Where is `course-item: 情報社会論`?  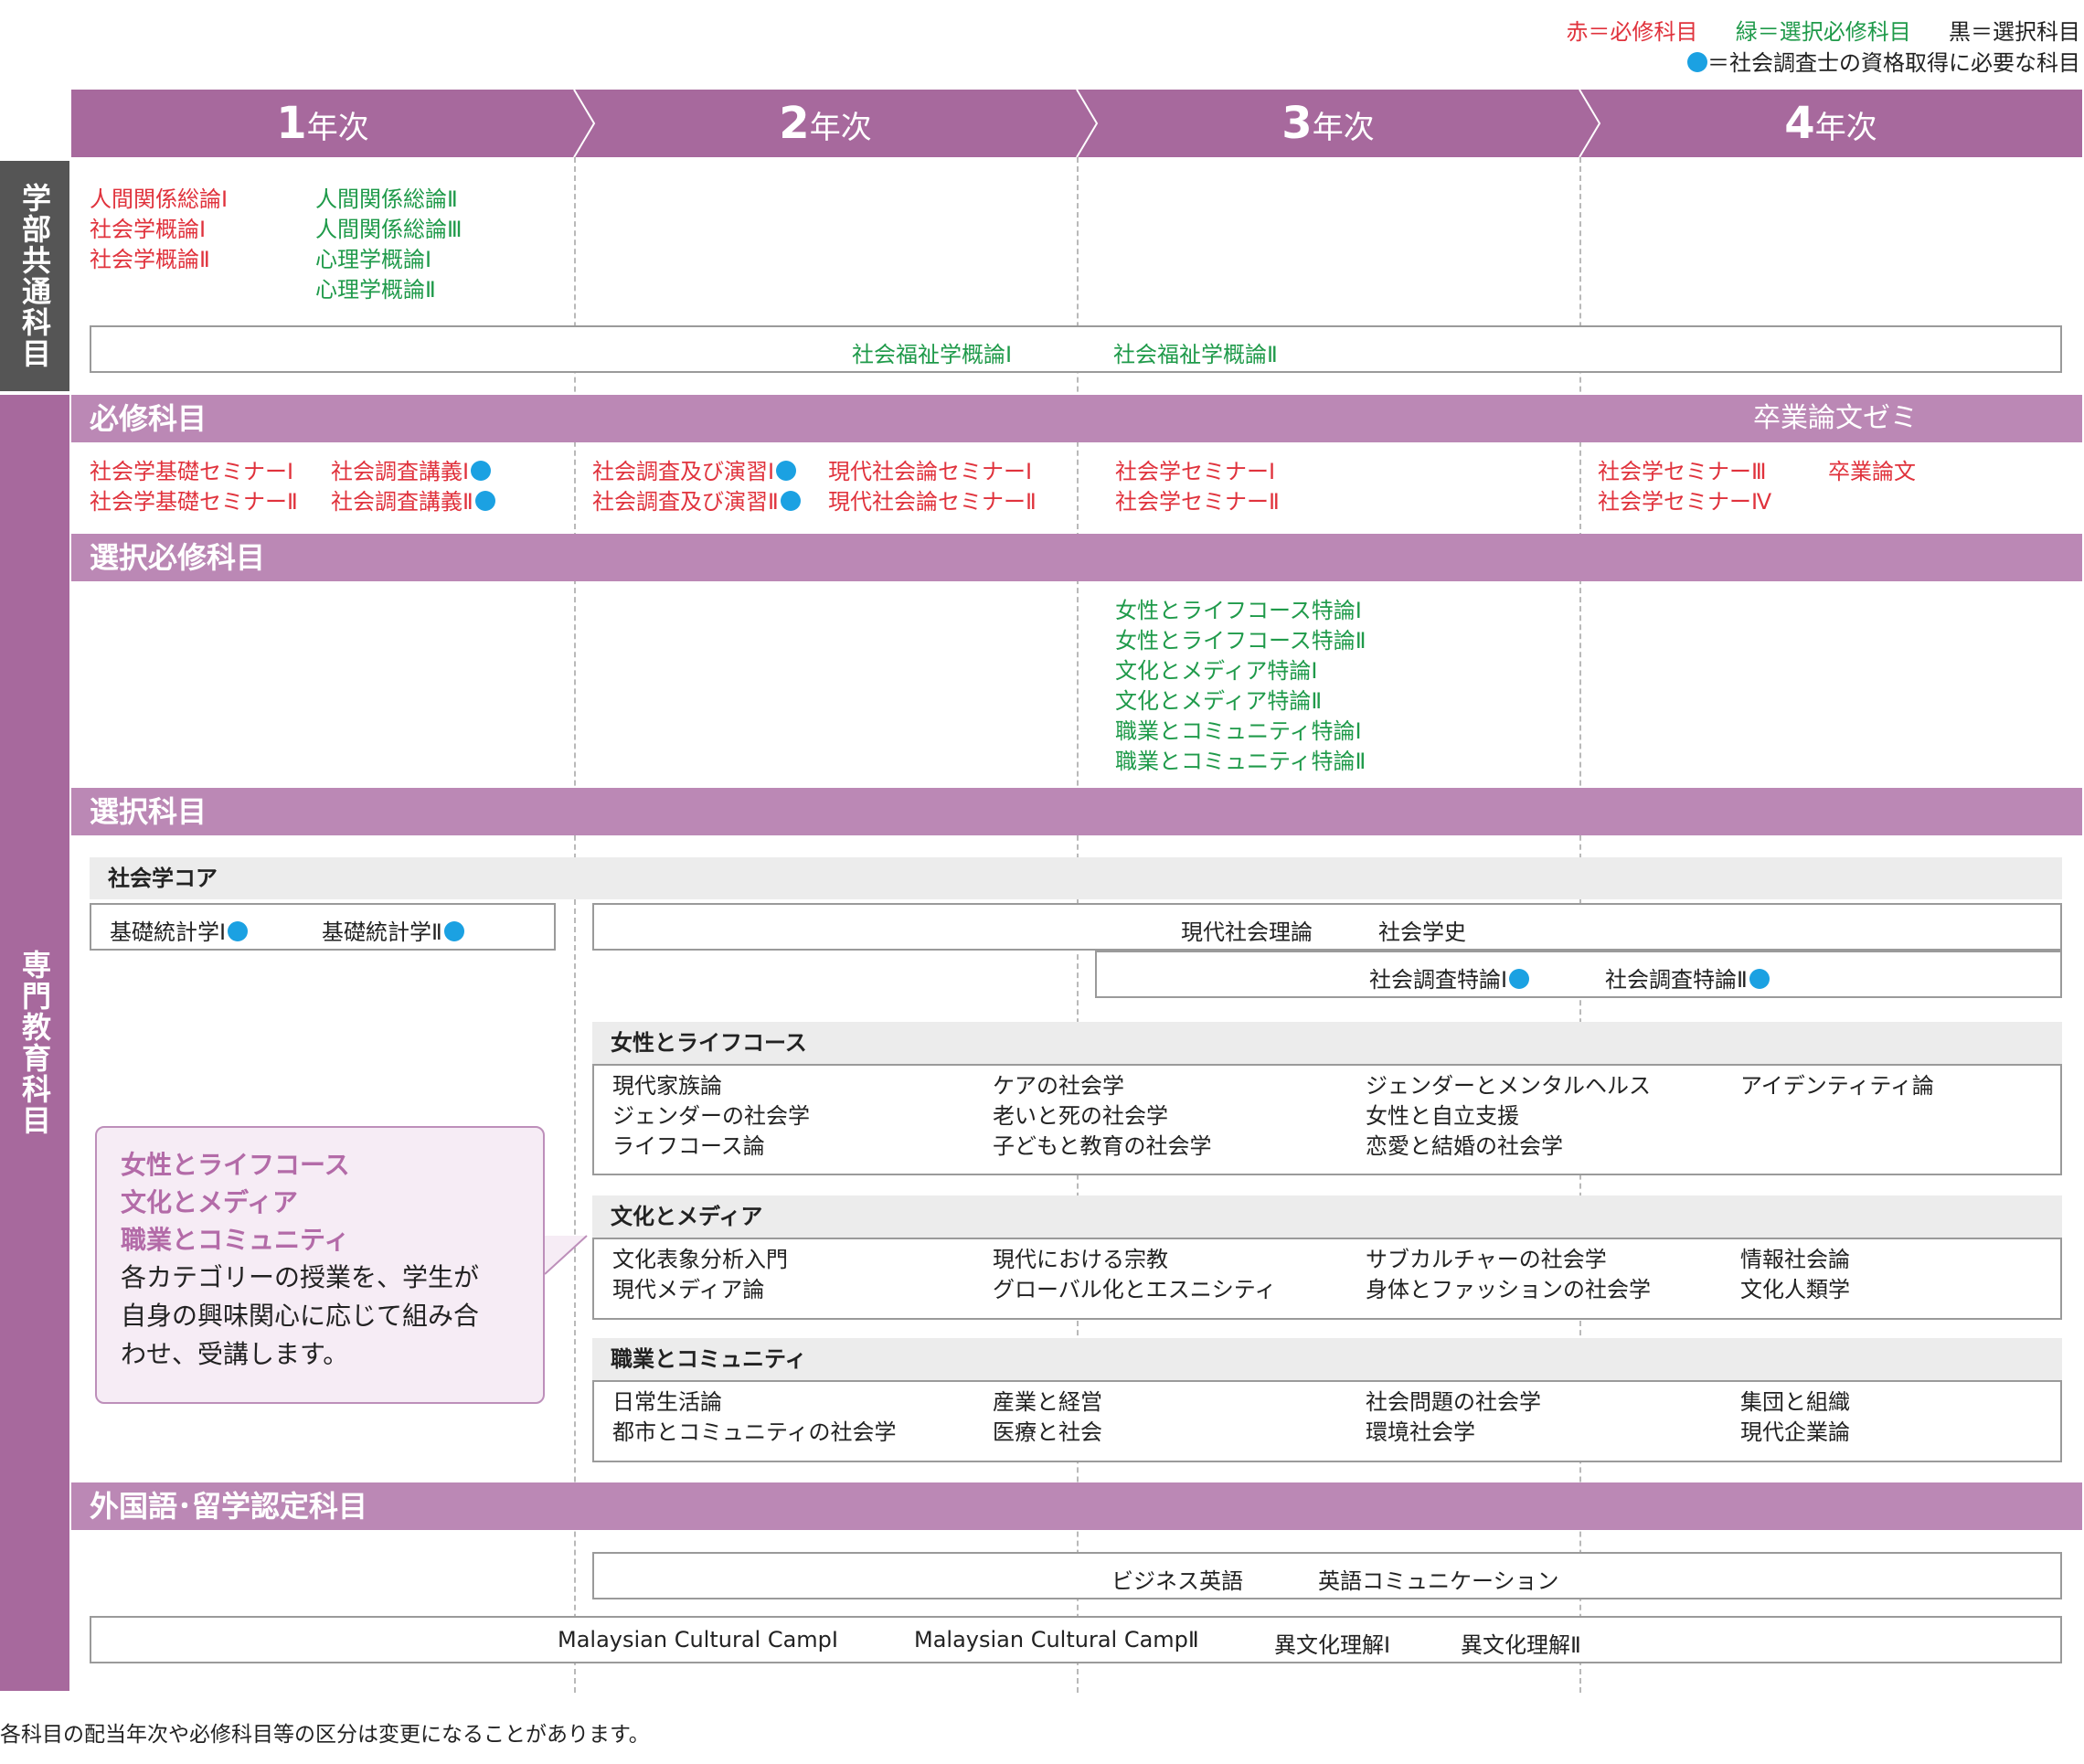
course-item: 情報社会論 is located at coordinates (1795, 1259).